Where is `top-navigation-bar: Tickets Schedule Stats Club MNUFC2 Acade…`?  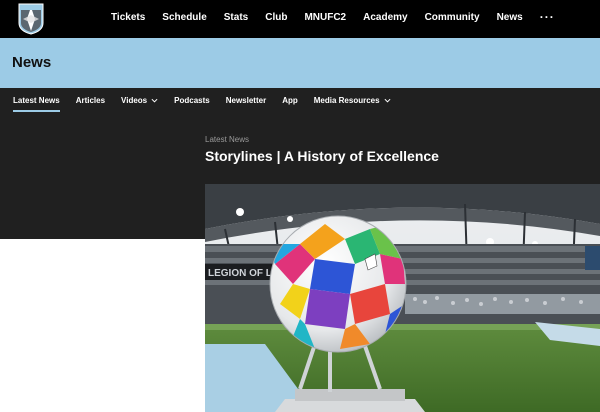
top-navigation-bar: Tickets Schedule Stats Club MNUFC2 Acade… is located at coordinates (300, 19).